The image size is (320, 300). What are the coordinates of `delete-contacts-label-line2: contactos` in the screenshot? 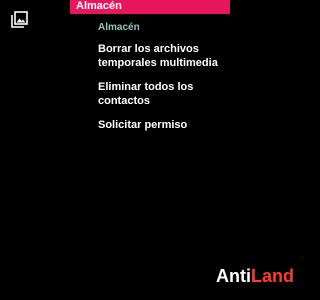 It's located at (124, 101).